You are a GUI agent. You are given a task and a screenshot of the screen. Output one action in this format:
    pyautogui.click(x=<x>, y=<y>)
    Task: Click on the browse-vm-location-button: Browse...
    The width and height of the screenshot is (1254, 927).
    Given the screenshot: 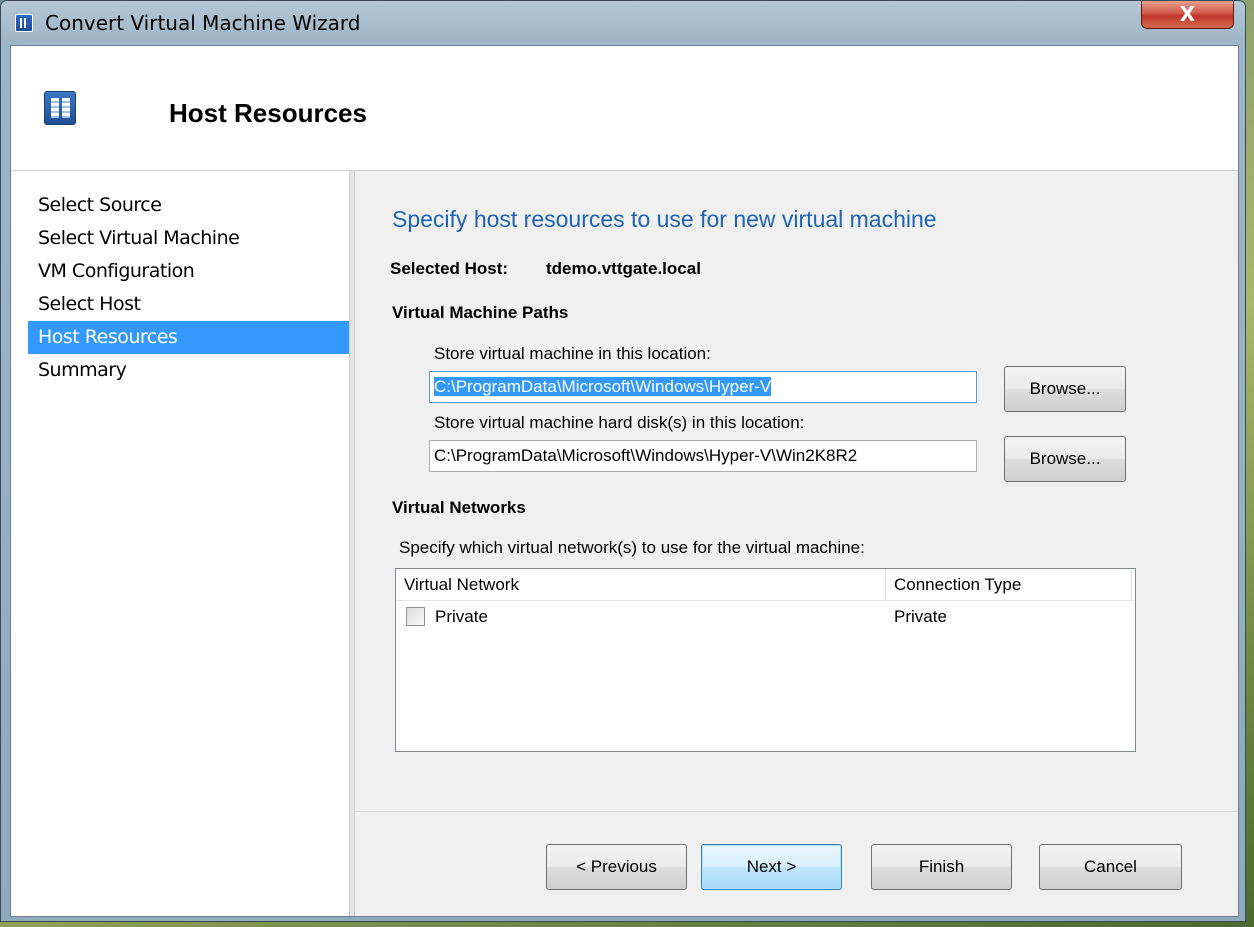 What is the action you would take?
    pyautogui.click(x=1065, y=389)
    